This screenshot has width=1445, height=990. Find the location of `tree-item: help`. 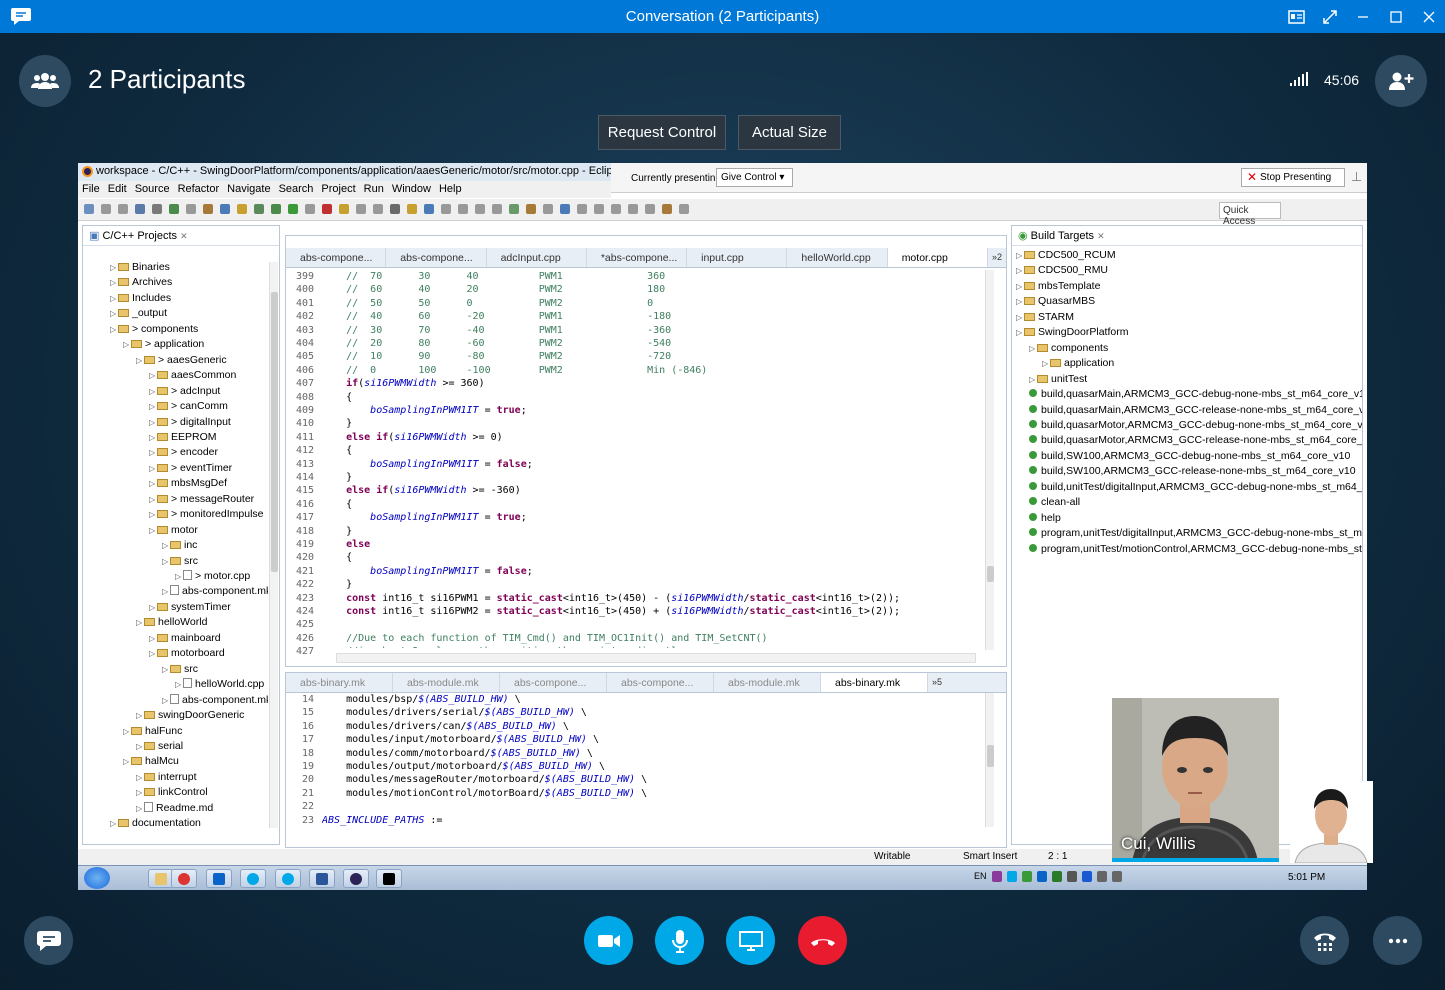

tree-item: help is located at coordinates (1045, 518).